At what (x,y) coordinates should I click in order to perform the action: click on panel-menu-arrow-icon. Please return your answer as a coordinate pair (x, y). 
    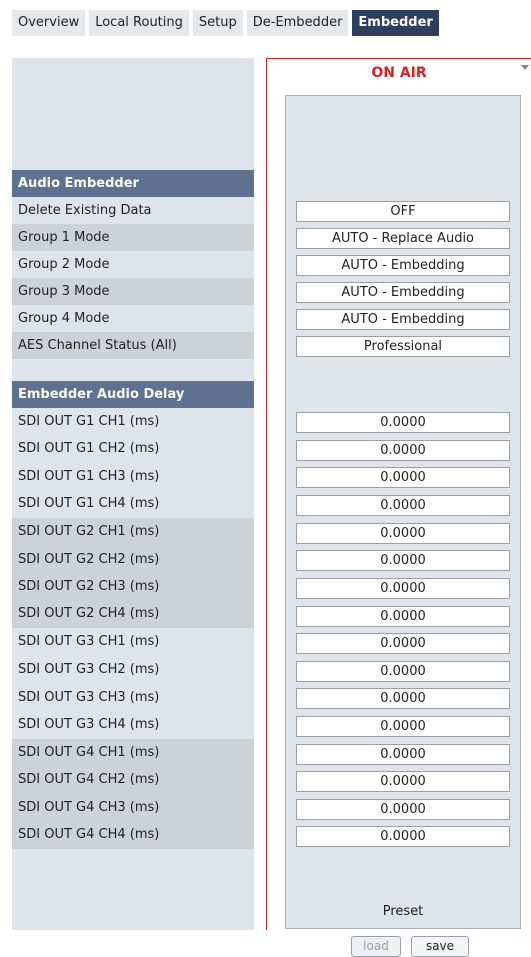
    Looking at the image, I should click on (525, 67).